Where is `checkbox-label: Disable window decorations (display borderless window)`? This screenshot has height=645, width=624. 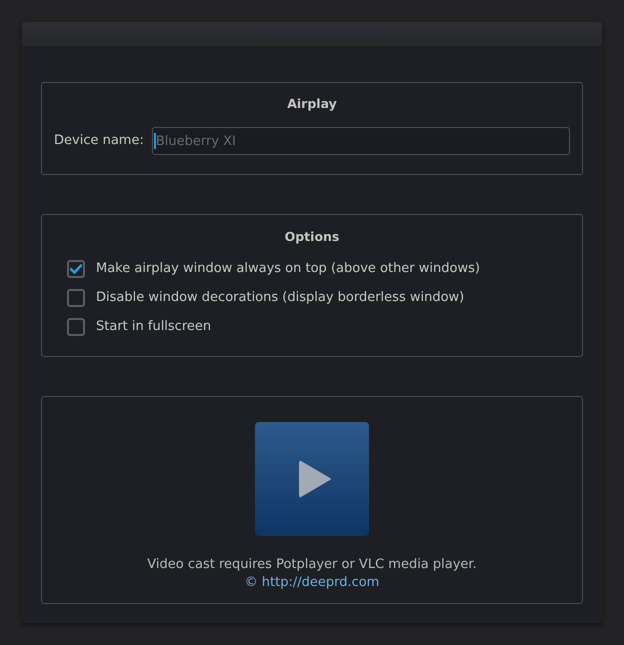
checkbox-label: Disable window decorations (display borderless window) is located at coordinates (280, 298).